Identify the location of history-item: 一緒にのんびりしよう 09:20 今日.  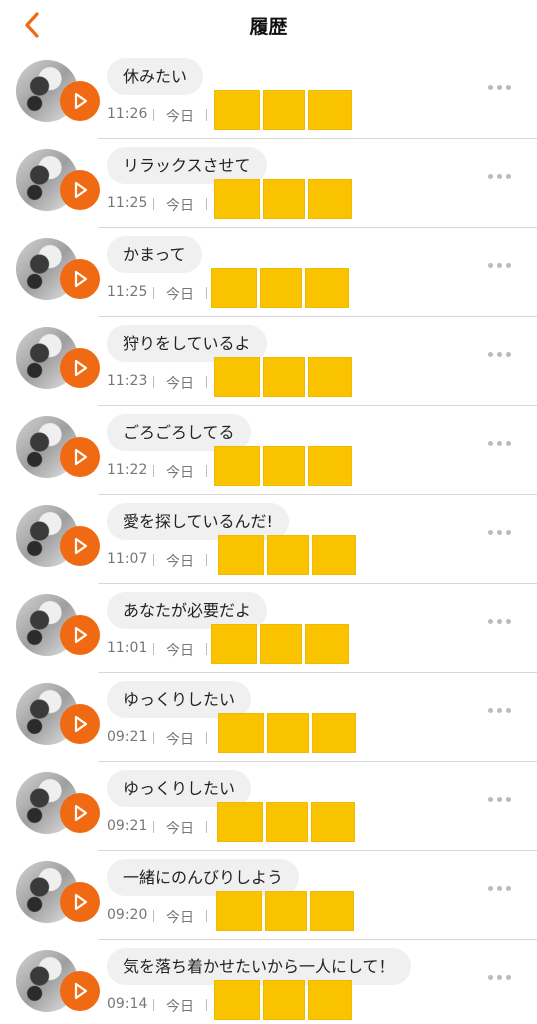
(268, 895).